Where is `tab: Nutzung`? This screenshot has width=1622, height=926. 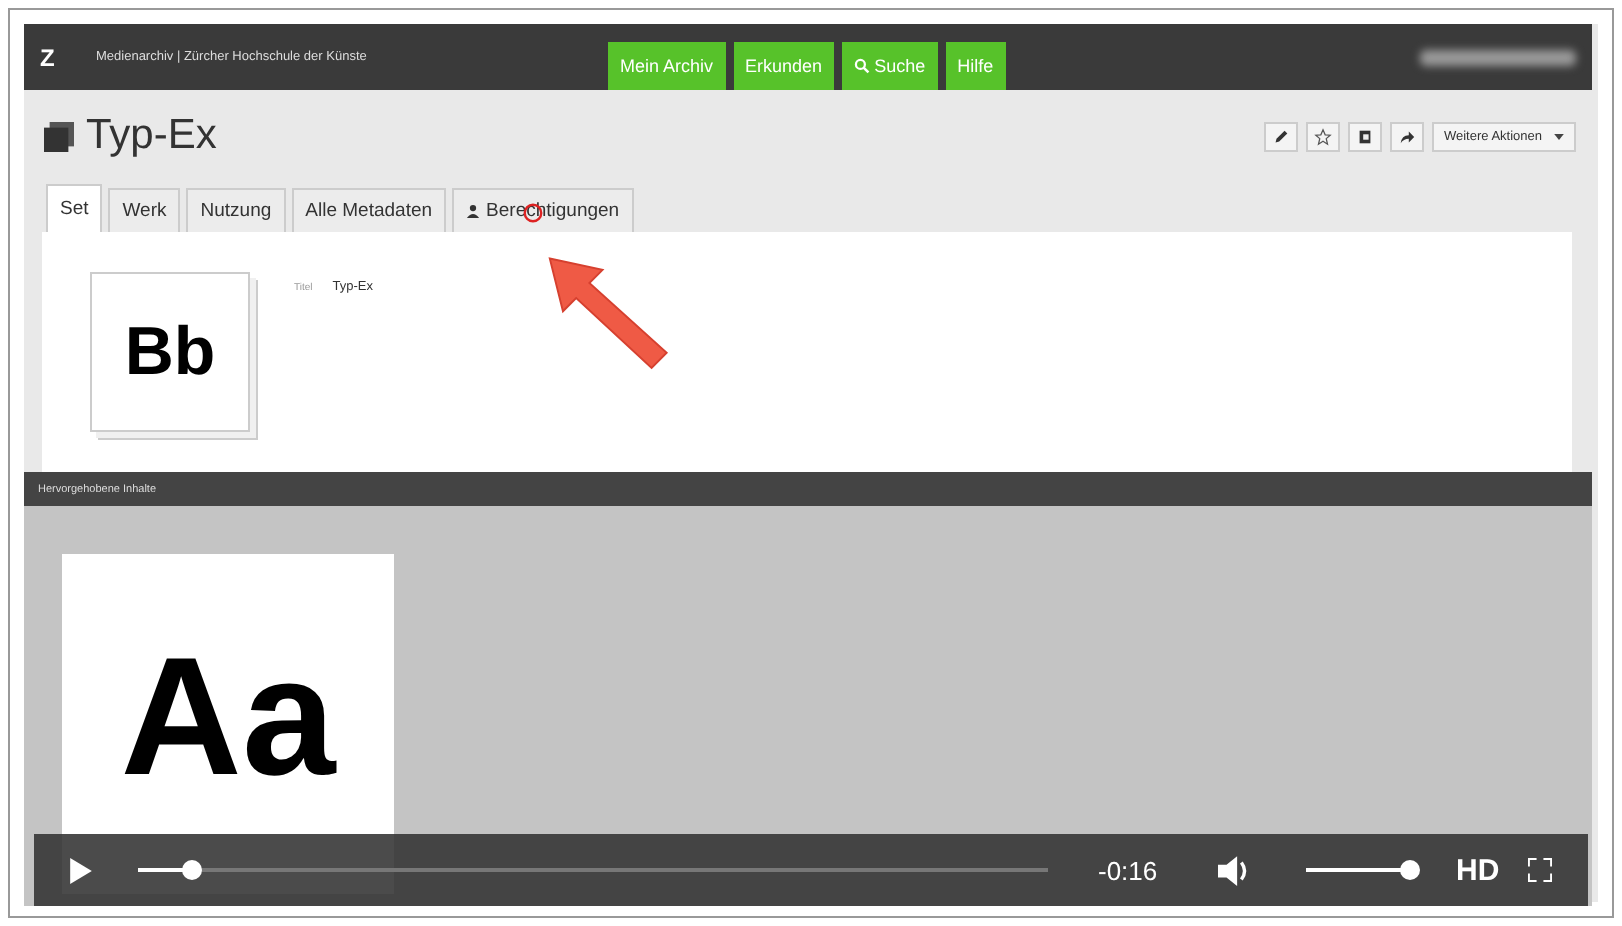 tab: Nutzung is located at coordinates (236, 210).